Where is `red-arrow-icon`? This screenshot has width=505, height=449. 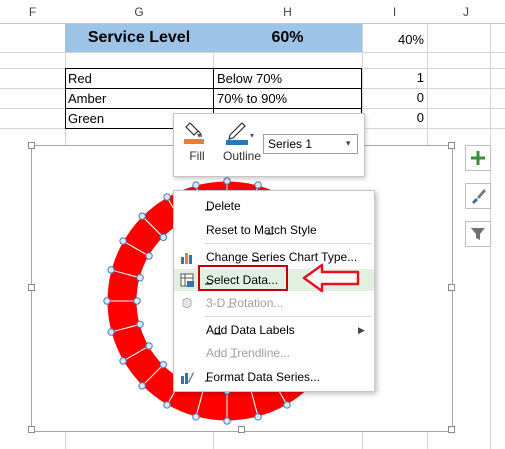 red-arrow-icon is located at coordinates (331, 278).